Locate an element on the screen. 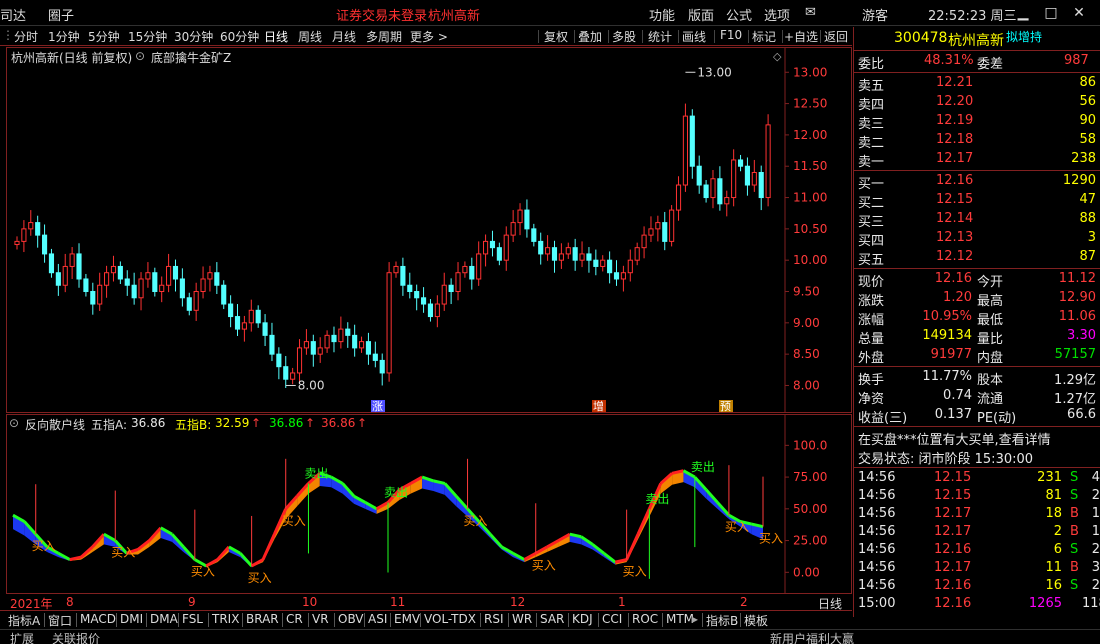 Image resolution: width=1100 pixels, height=644 pixels. action-button: 标记 is located at coordinates (764, 36).